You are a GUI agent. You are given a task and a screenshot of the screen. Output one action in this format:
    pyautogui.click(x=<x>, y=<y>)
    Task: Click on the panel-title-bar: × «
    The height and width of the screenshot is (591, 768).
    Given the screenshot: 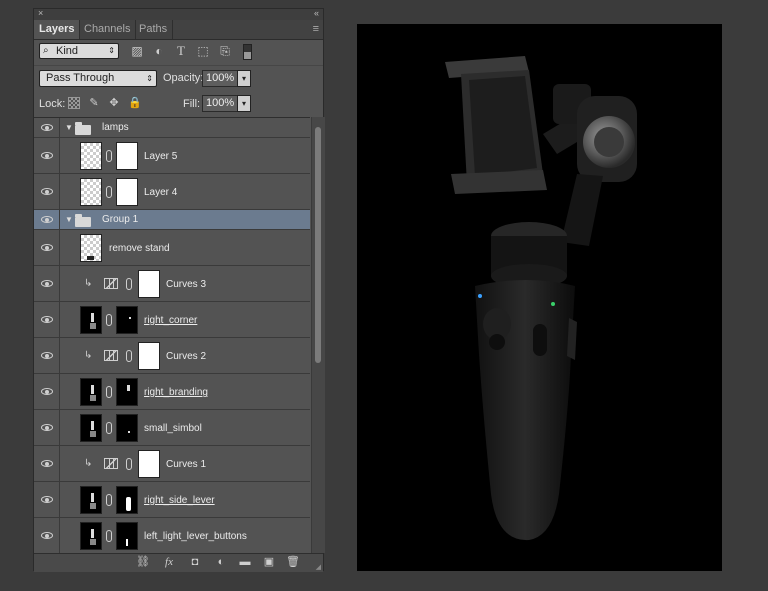 What is the action you would take?
    pyautogui.click(x=178, y=14)
    